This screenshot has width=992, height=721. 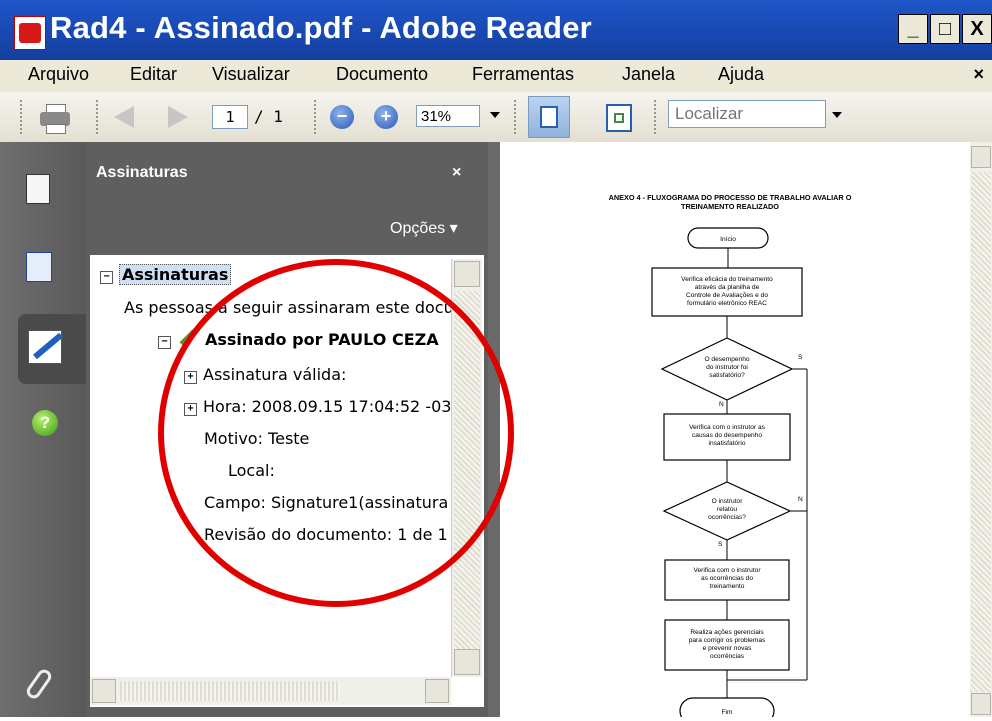 I want to click on close-button: X, so click(x=977, y=29).